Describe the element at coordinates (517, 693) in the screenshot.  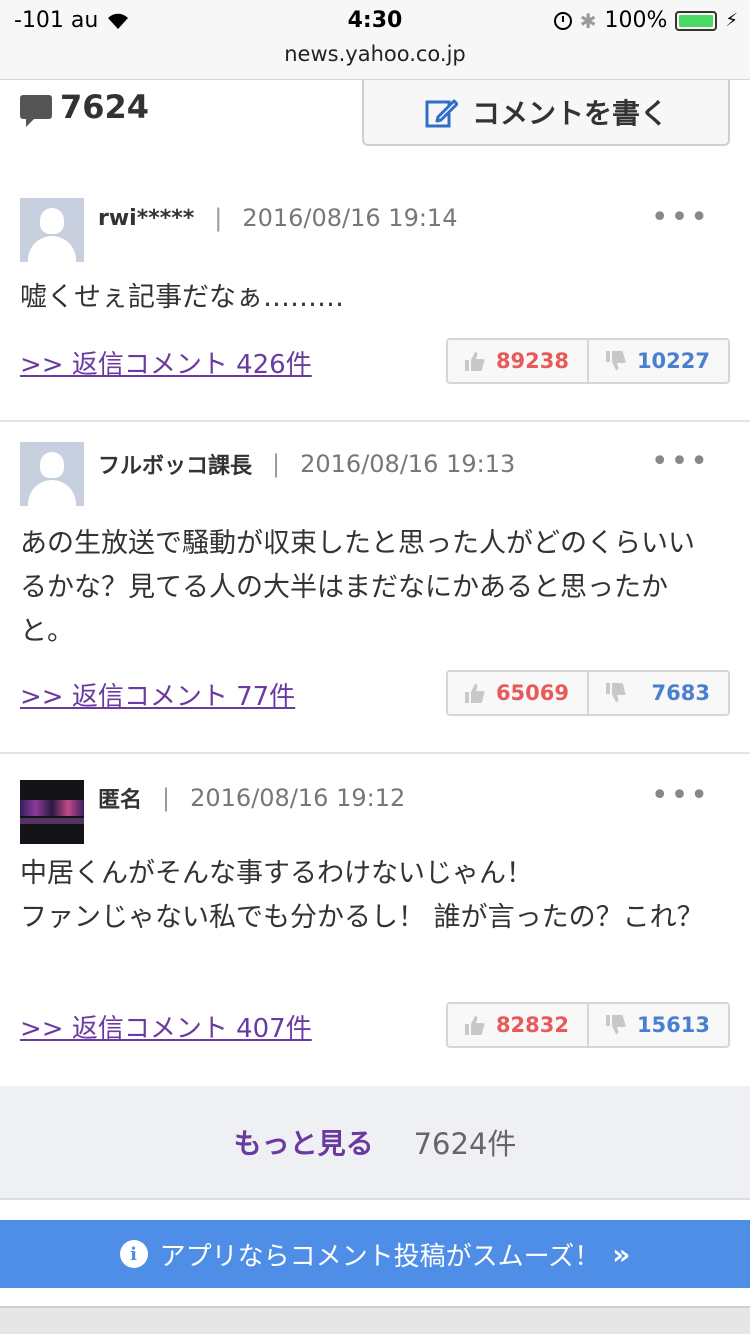
I see `like-button: 65069` at that location.